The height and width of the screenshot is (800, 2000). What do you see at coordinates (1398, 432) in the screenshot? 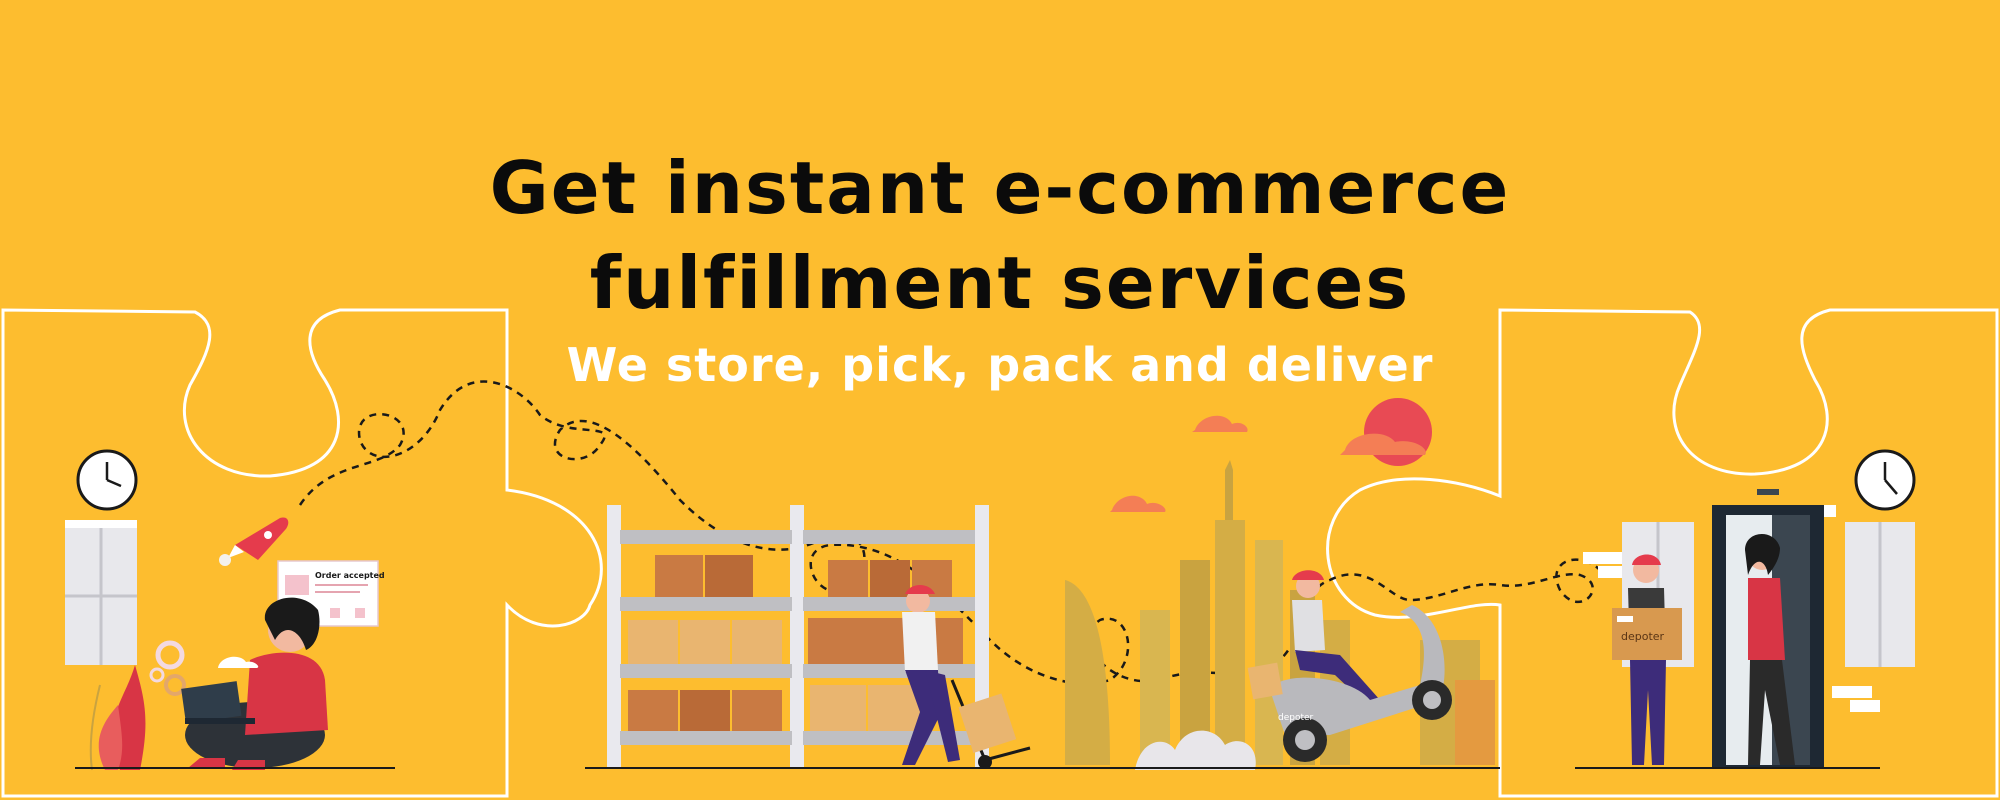
I see `sun-icon` at bounding box center [1398, 432].